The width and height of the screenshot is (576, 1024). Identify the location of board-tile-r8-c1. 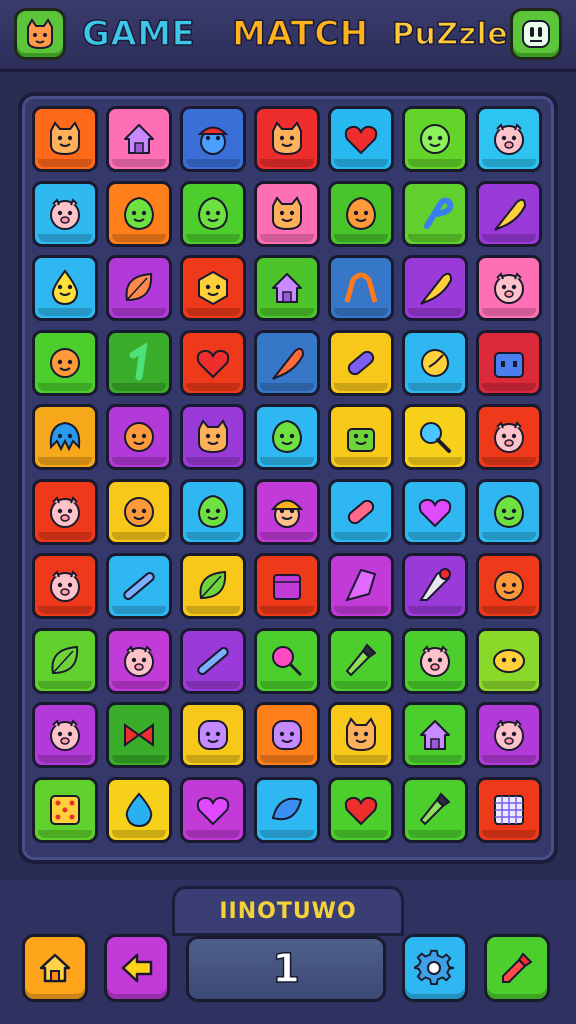
(65, 660).